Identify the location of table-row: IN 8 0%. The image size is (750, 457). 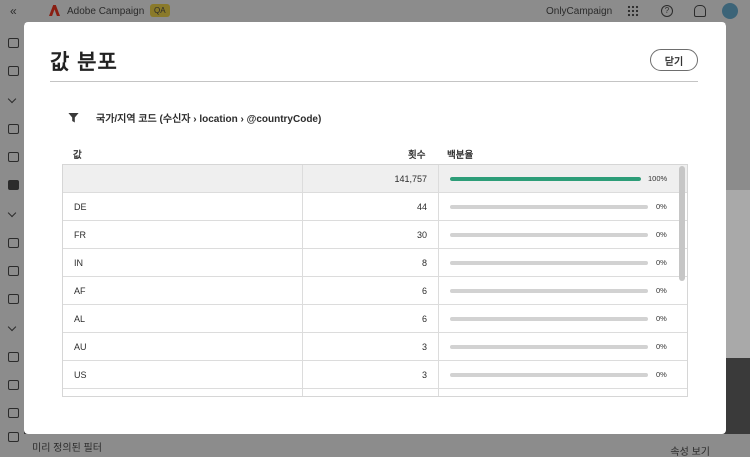
(375, 263).